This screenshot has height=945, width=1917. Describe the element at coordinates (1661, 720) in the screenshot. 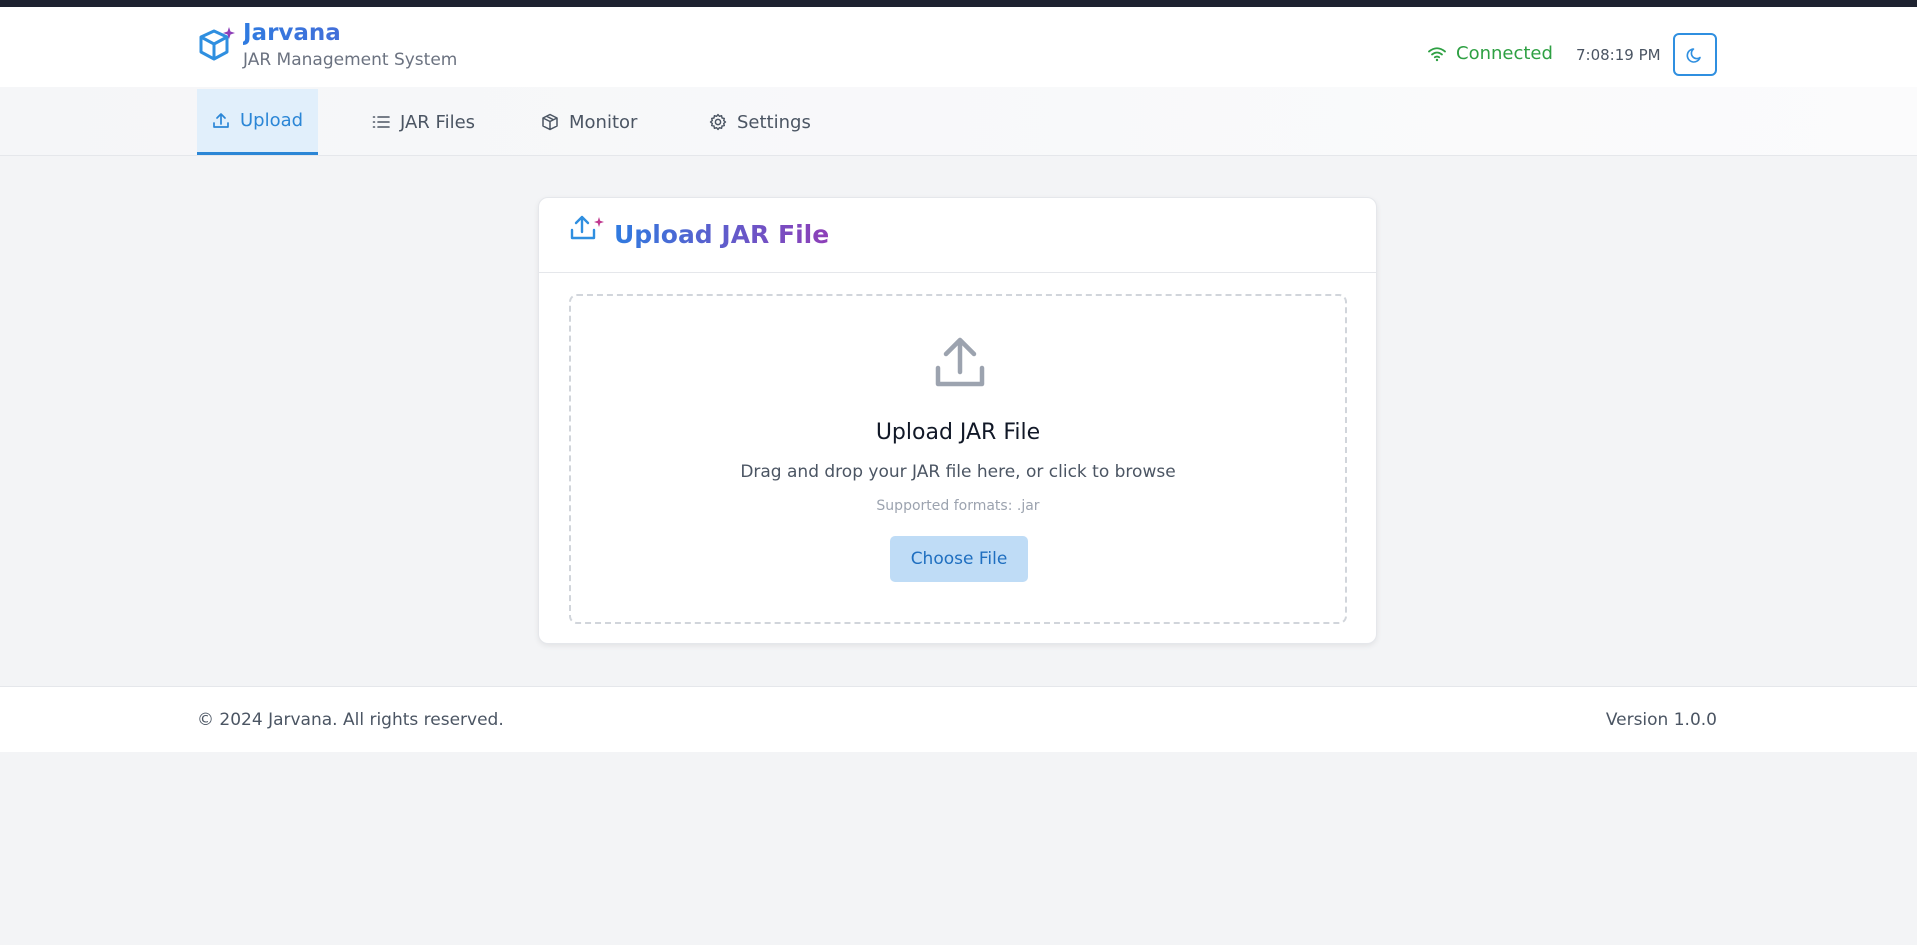

I see `version-text: Version 1.0.0` at that location.